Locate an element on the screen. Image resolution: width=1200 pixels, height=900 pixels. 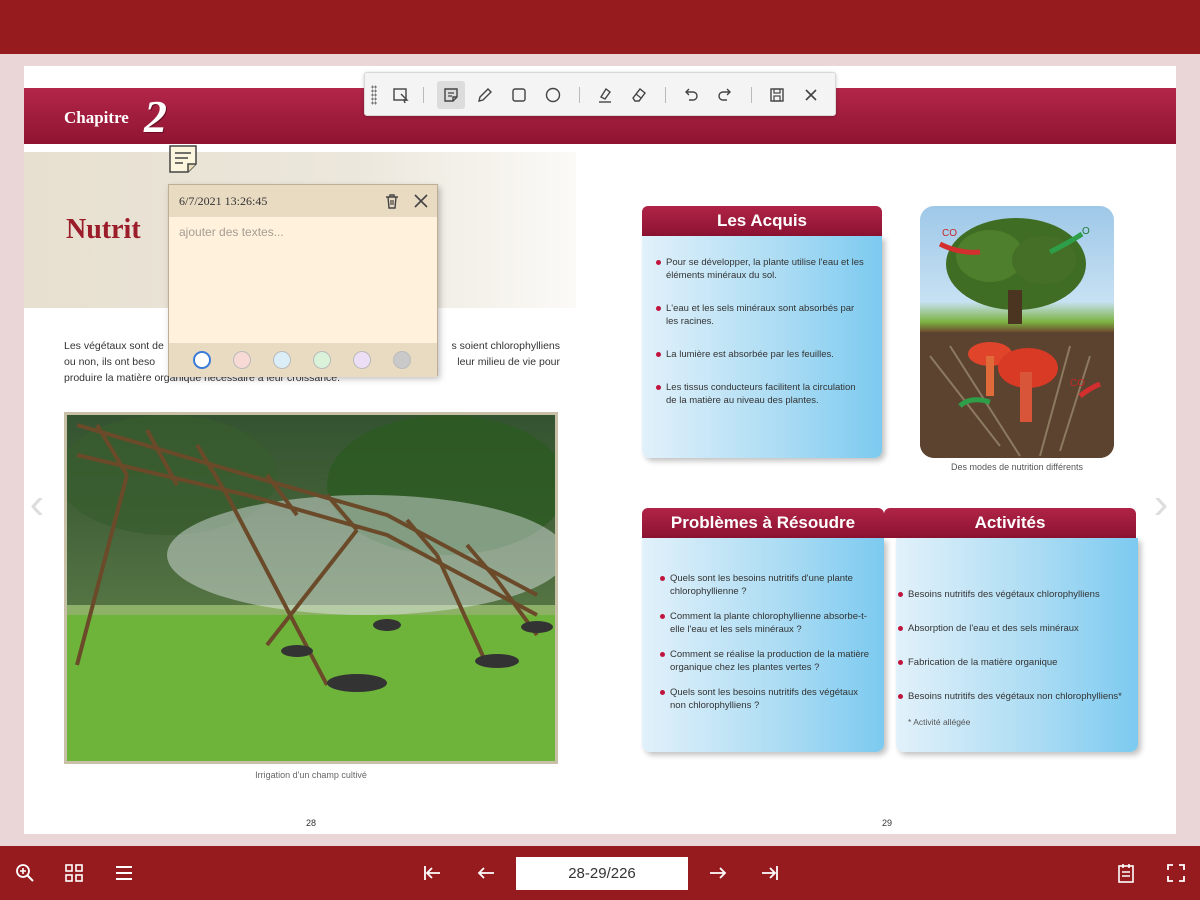
problemes-title: Problèmes à Résoudre is located at coordinates (763, 523).